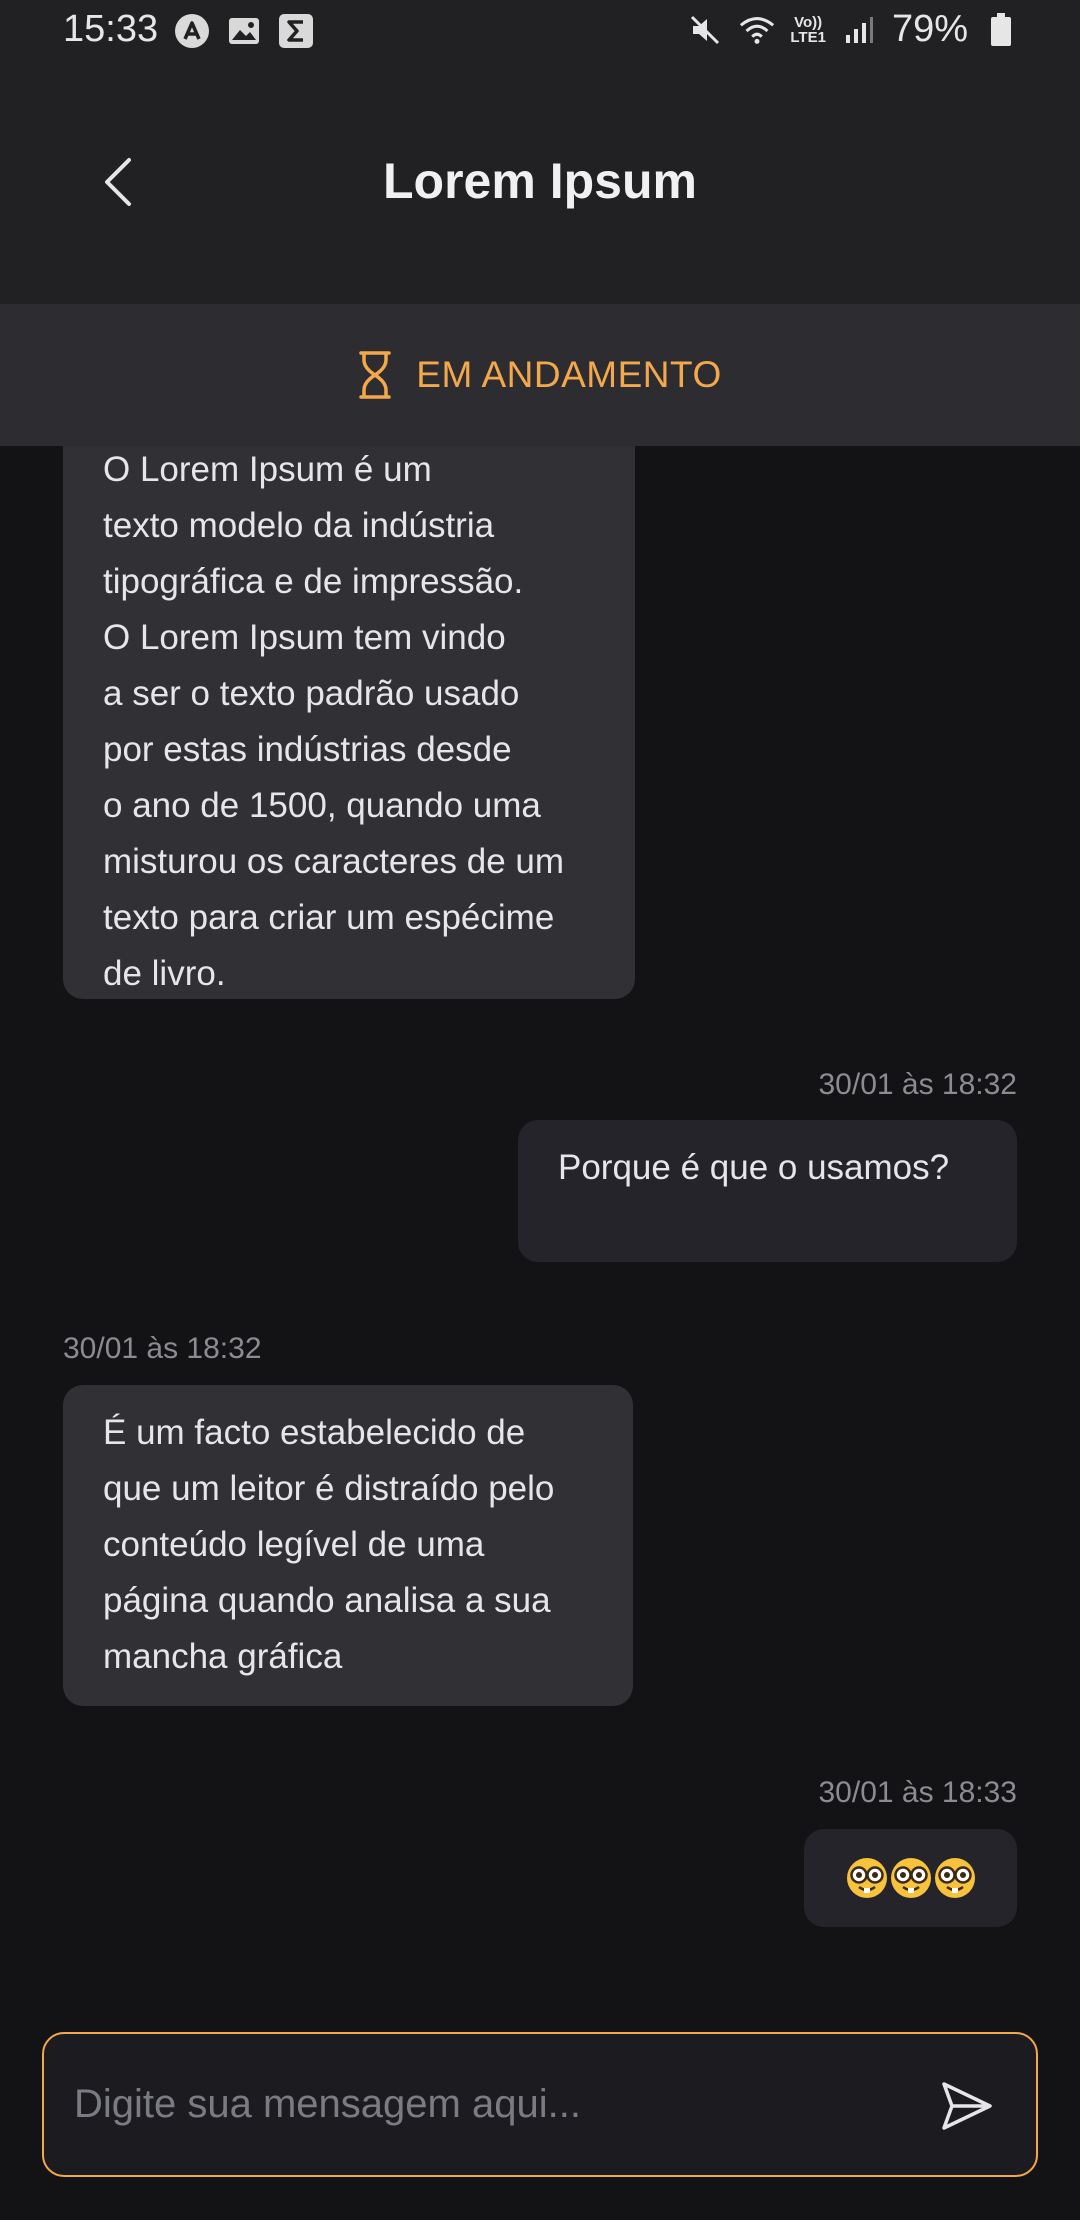 This screenshot has width=1080, height=2220. Describe the element at coordinates (757, 30) in the screenshot. I see `wifi-icon` at that location.